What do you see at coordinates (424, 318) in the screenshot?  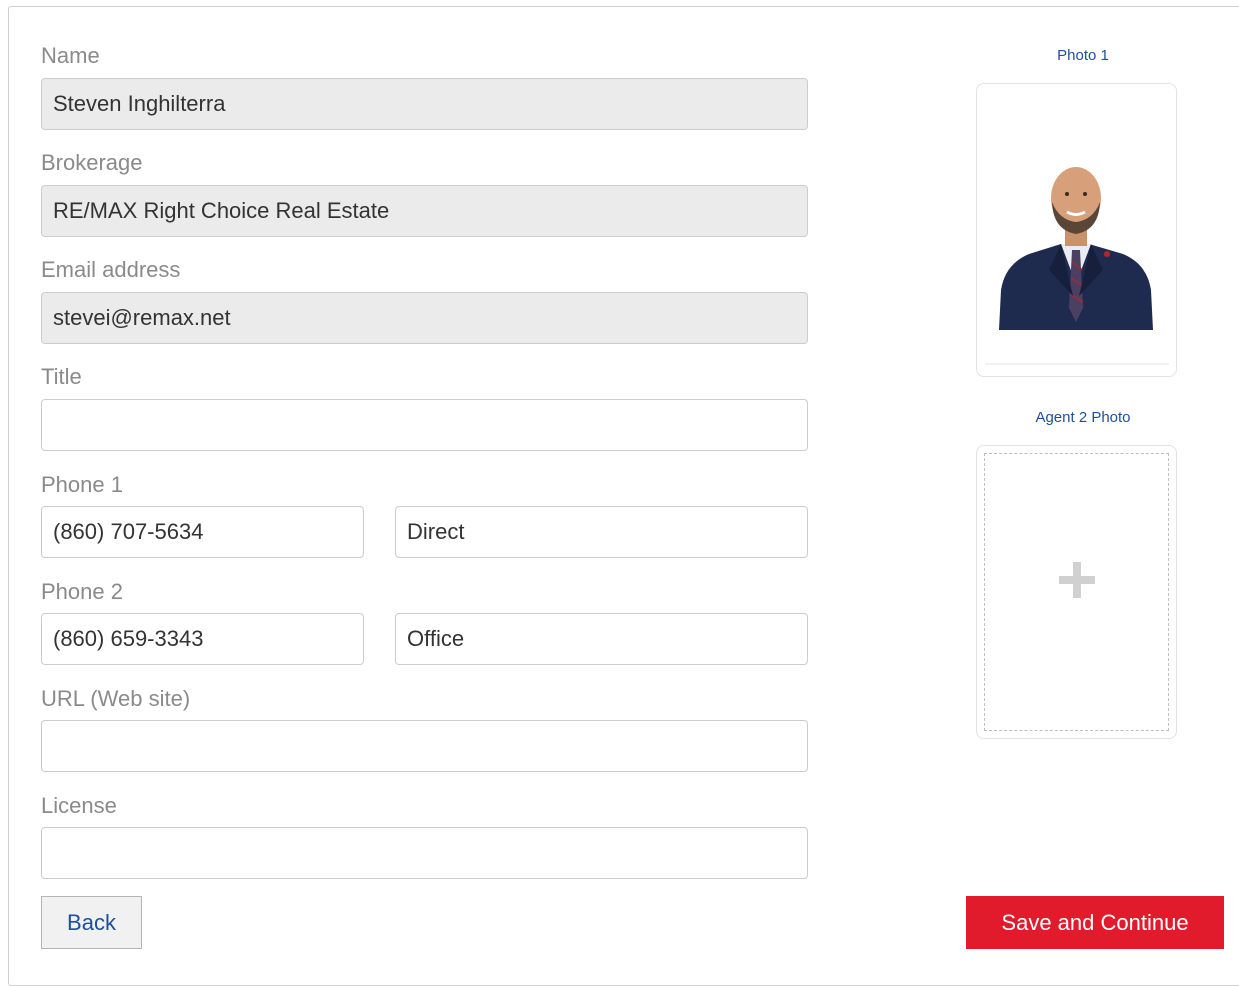 I see `email-field: stevei@remax.net` at bounding box center [424, 318].